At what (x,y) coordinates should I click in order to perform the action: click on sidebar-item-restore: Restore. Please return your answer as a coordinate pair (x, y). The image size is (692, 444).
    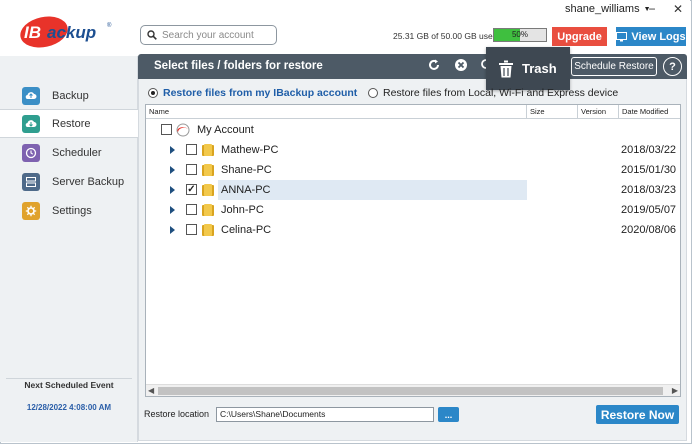
    Looking at the image, I should click on (69, 123).